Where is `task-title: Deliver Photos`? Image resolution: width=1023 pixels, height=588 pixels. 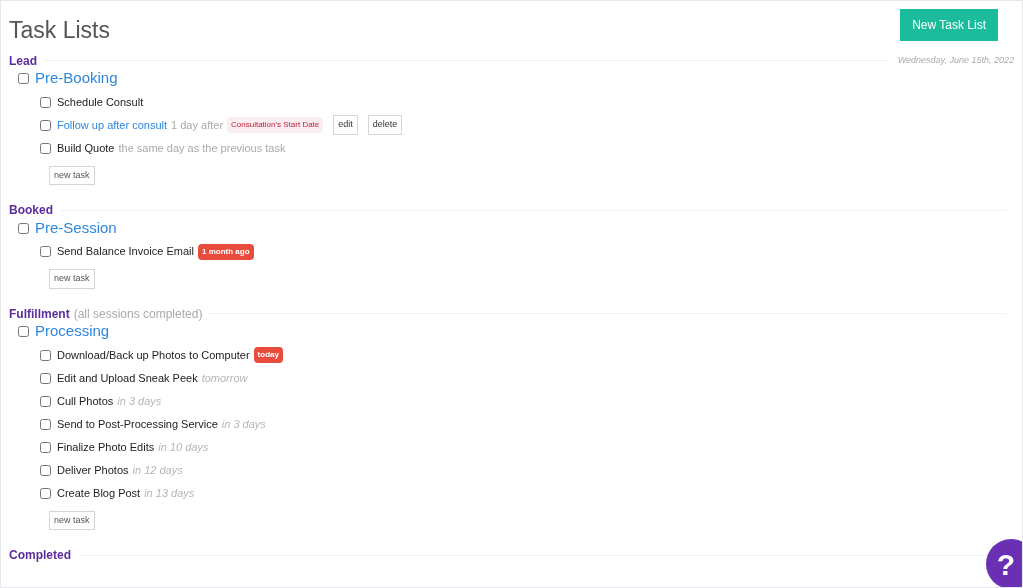
task-title: Deliver Photos is located at coordinates (93, 470).